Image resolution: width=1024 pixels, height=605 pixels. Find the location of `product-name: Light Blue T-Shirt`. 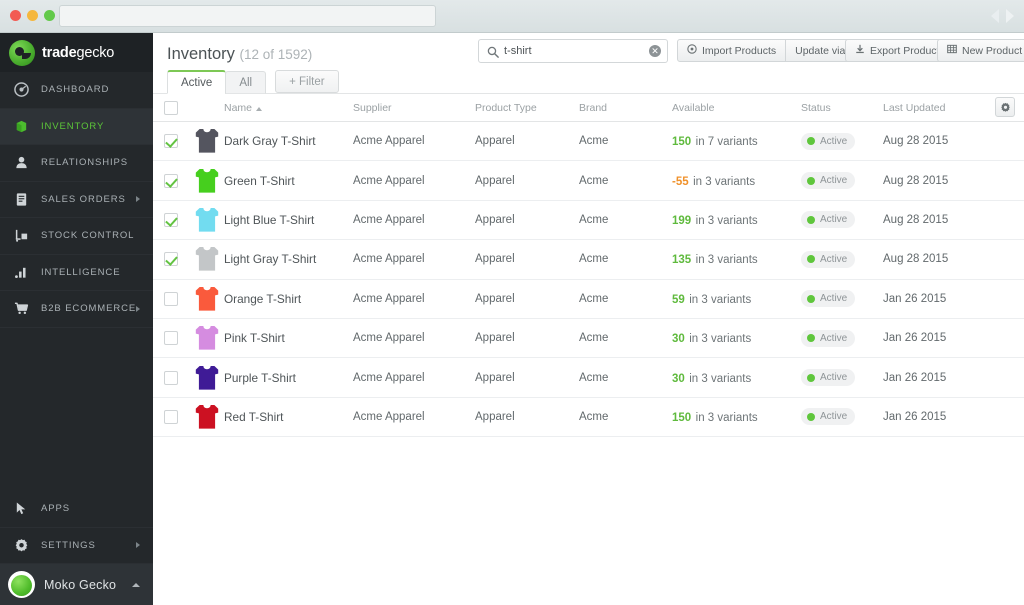

product-name: Light Blue T-Shirt is located at coordinates (288, 220).